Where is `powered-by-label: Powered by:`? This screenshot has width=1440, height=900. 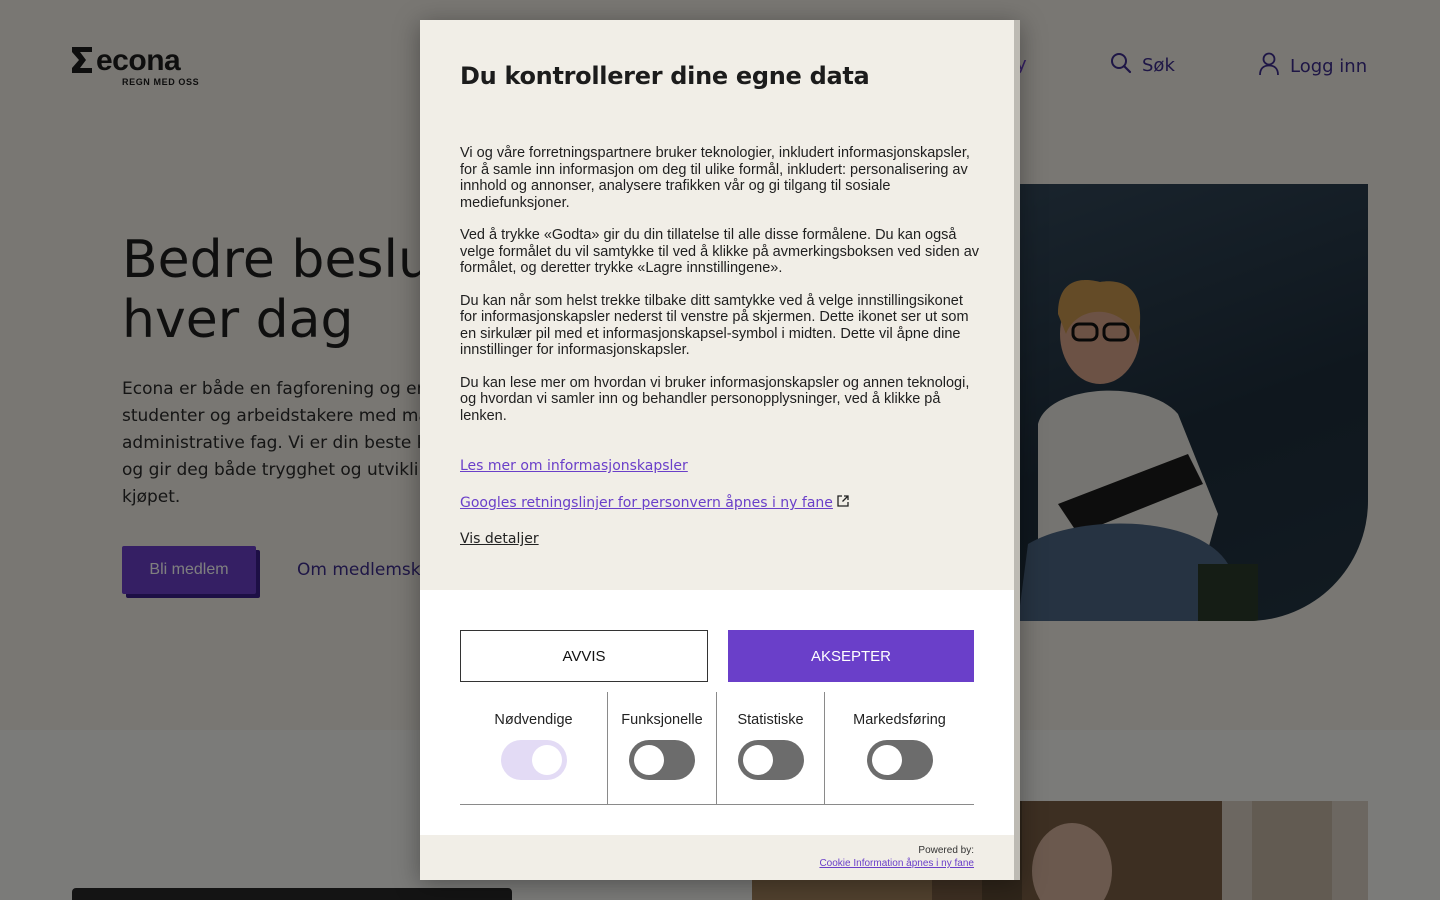
powered-by-label: Powered by: is located at coordinates (946, 850).